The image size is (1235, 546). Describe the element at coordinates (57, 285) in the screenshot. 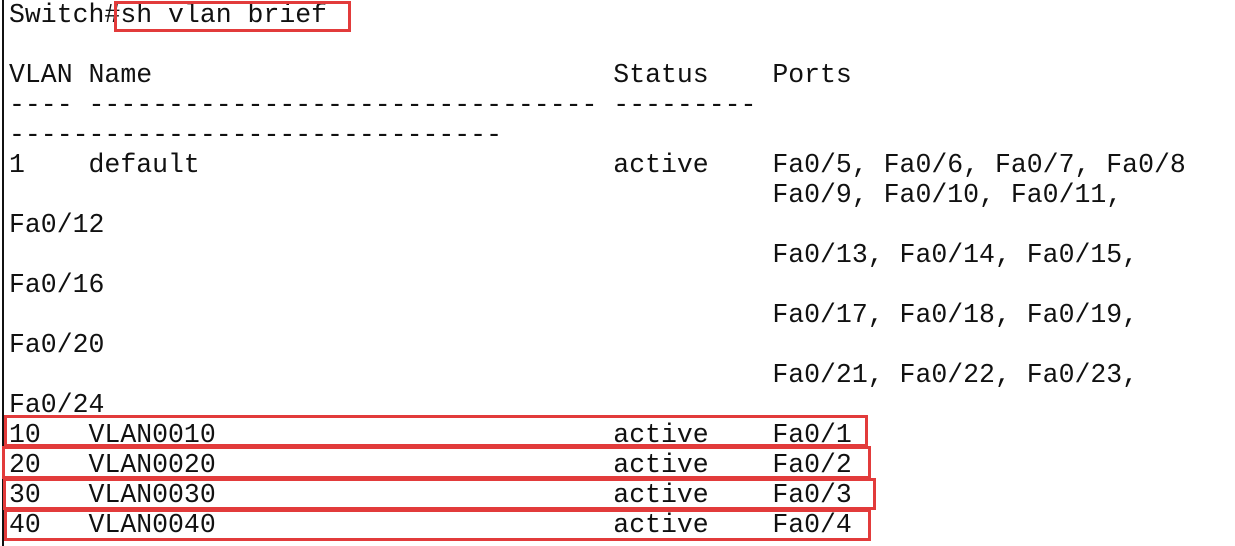

I see `vlan-1-ports-wrap: Fa0/16` at that location.